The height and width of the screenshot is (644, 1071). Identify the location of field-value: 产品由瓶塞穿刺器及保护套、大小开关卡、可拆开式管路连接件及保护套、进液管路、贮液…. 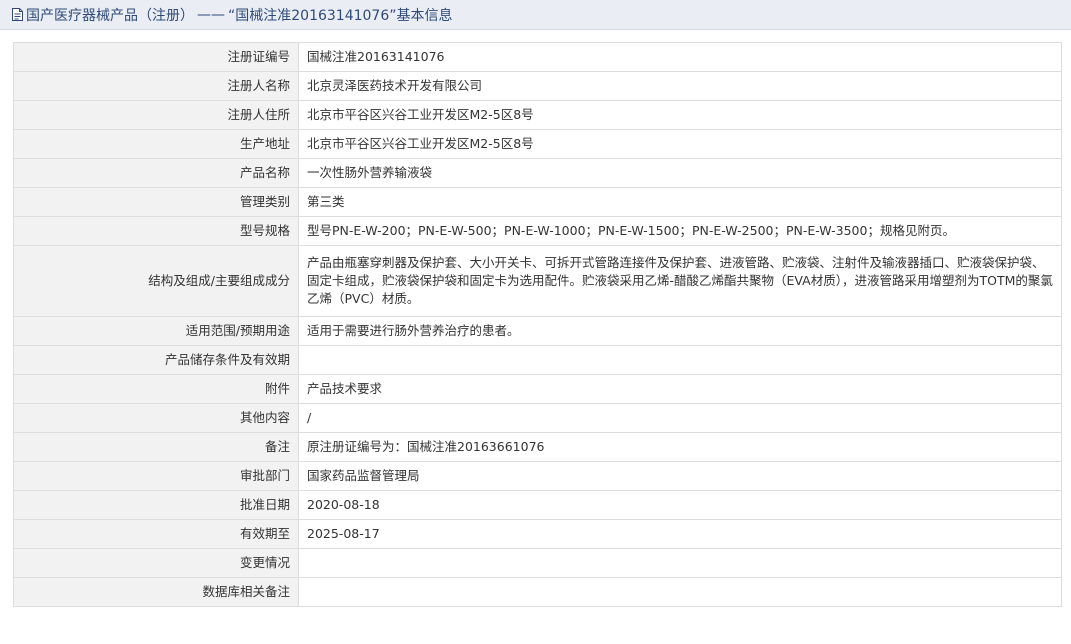
(680, 281).